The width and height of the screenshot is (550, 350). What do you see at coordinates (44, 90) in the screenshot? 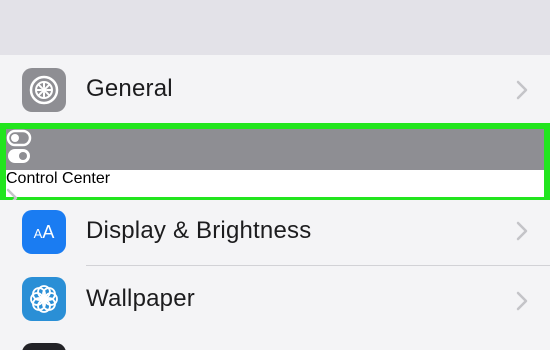
I see `gear-icon` at bounding box center [44, 90].